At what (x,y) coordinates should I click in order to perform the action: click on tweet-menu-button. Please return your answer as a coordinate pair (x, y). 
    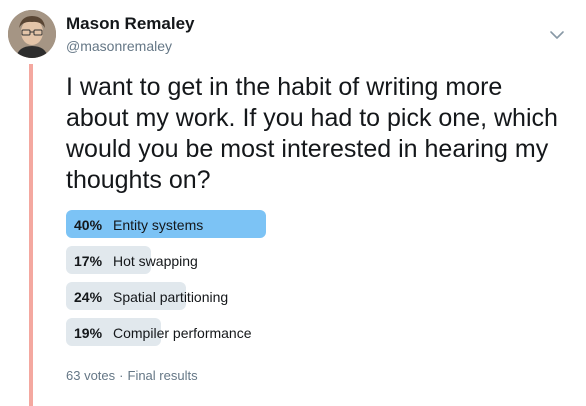
    Looking at the image, I should click on (557, 34).